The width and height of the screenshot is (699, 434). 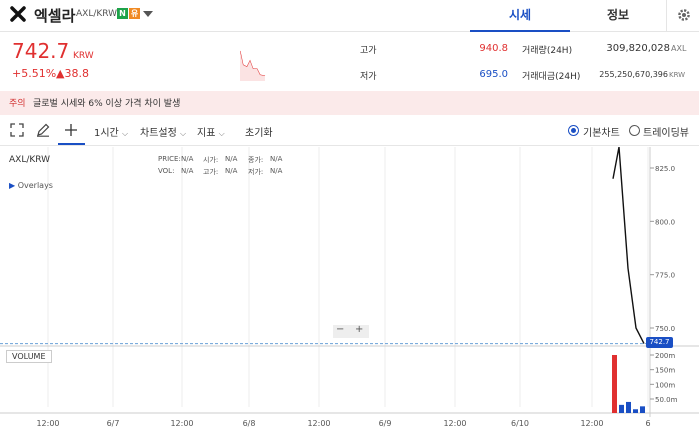 What do you see at coordinates (677, 75) in the screenshot?
I see `turnover-24h-unit: KRW` at bounding box center [677, 75].